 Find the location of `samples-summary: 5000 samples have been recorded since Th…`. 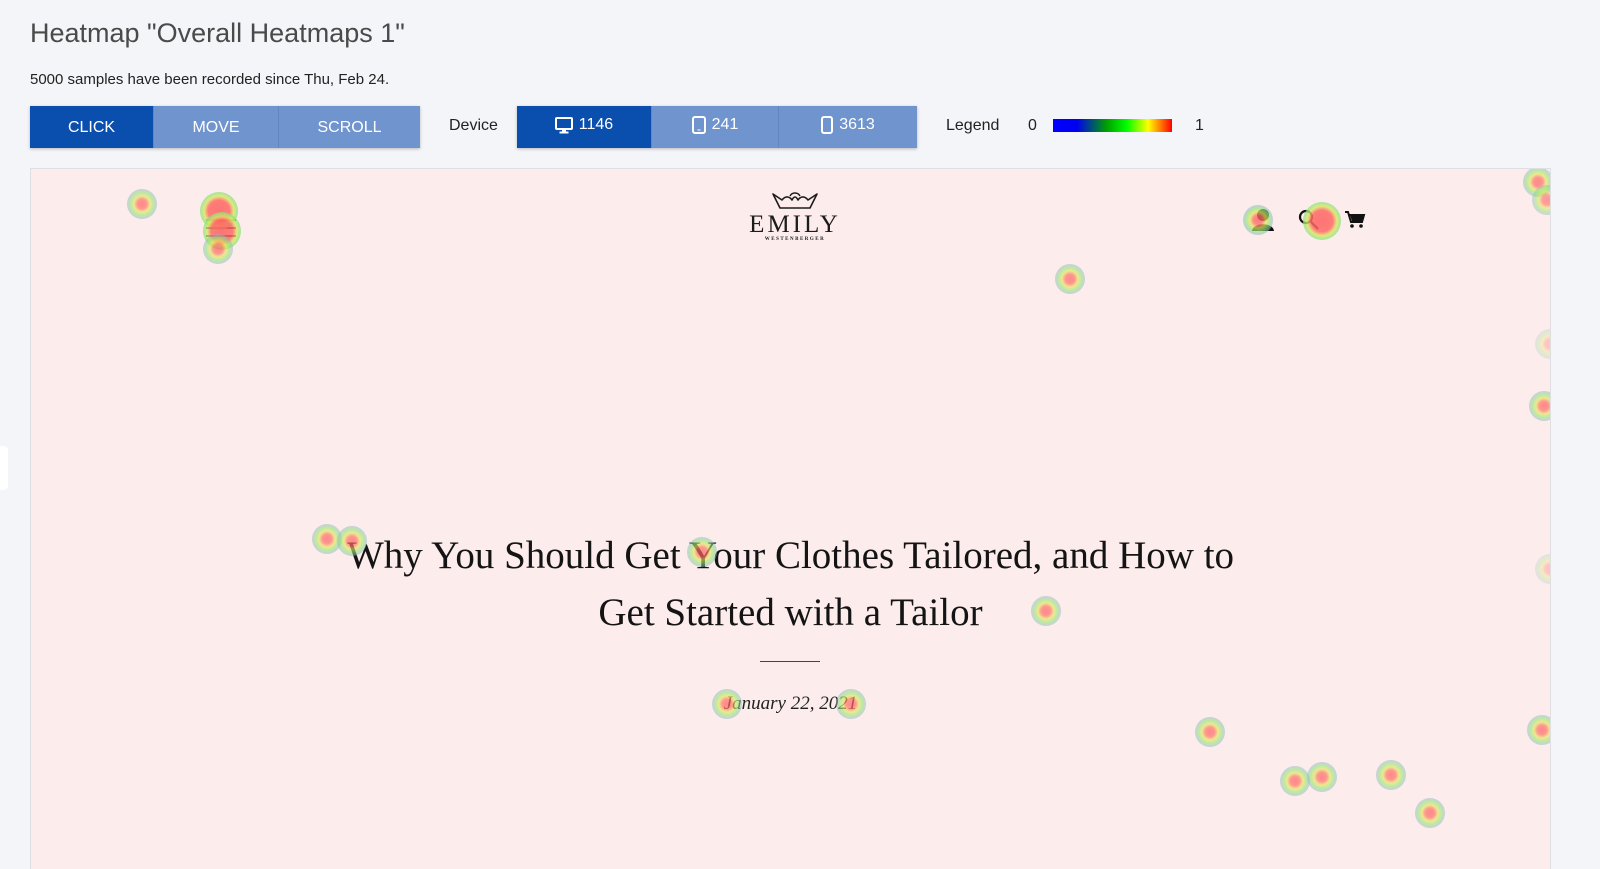

samples-summary: 5000 samples have been recorded since Th… is located at coordinates (210, 79).